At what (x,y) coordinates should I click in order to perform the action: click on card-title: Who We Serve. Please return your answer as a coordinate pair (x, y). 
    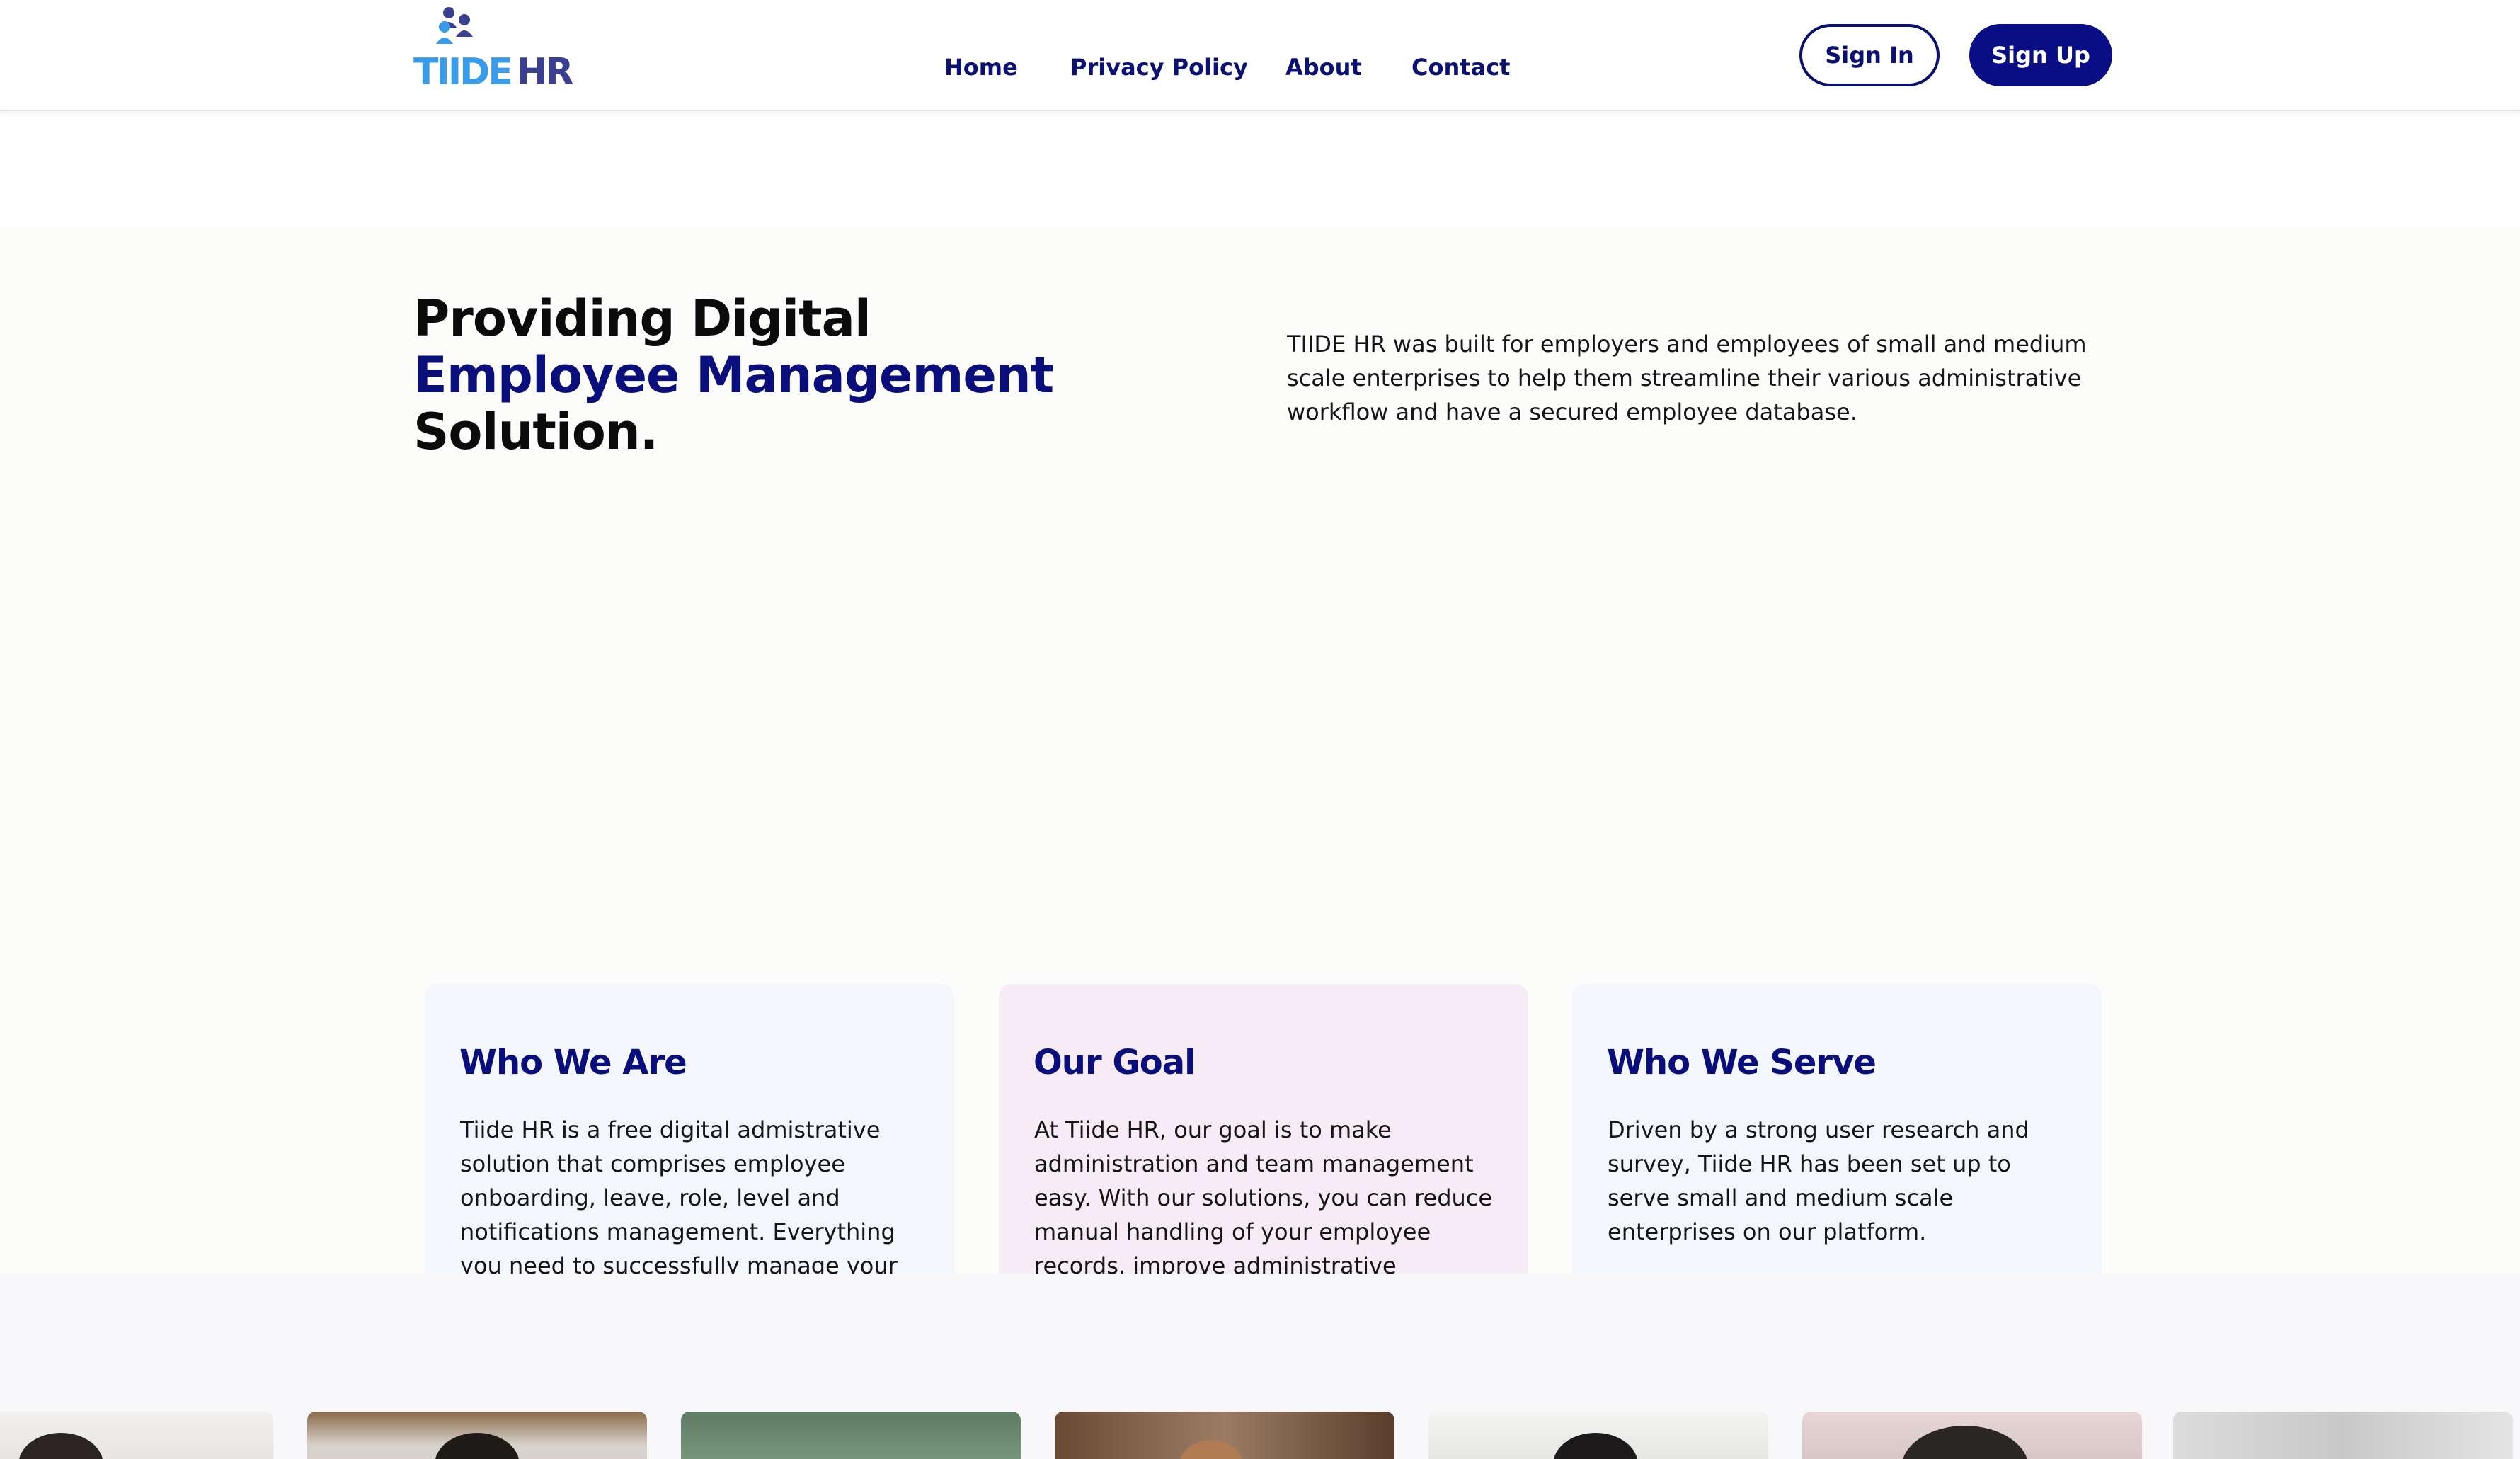
    Looking at the image, I should click on (1742, 1062).